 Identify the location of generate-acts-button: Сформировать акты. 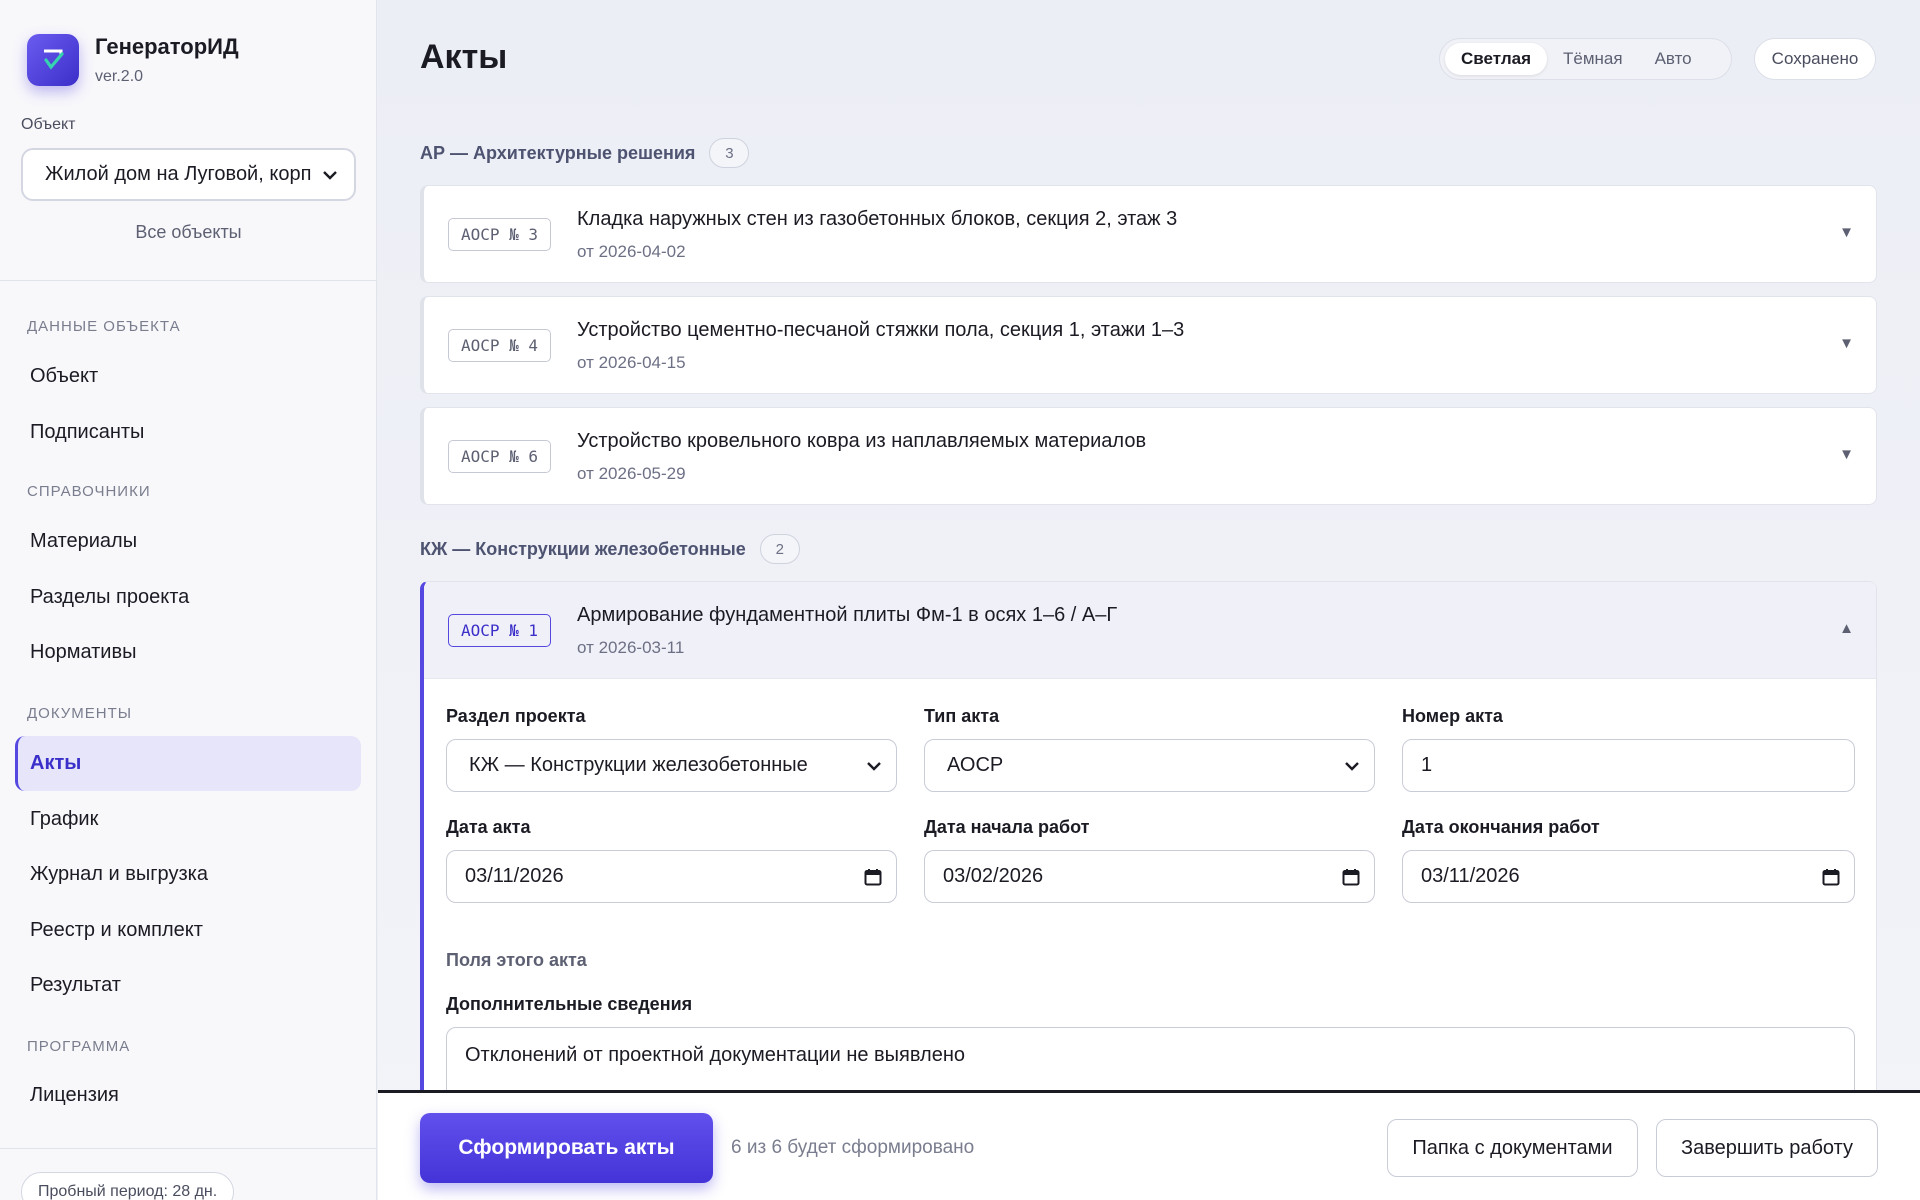
(566, 1148).